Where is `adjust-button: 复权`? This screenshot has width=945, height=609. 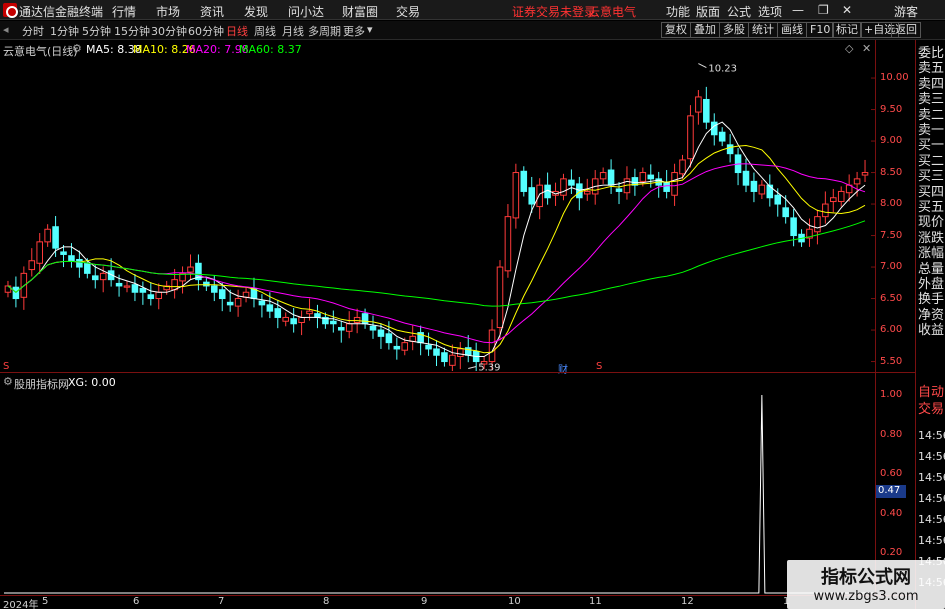
adjust-button: 复权 is located at coordinates (676, 30).